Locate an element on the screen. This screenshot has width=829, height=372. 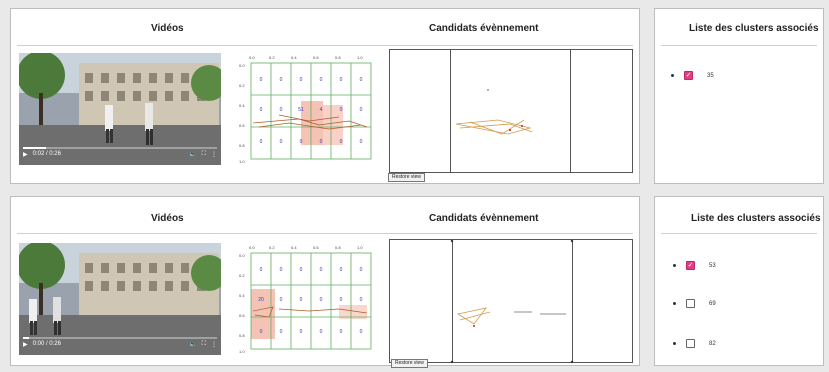
cluster-id: 69 is located at coordinates (712, 303).